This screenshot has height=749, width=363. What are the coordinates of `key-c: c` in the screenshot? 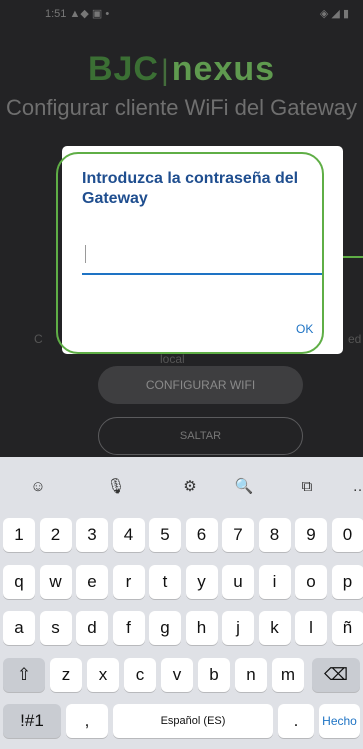 It's located at (140, 675).